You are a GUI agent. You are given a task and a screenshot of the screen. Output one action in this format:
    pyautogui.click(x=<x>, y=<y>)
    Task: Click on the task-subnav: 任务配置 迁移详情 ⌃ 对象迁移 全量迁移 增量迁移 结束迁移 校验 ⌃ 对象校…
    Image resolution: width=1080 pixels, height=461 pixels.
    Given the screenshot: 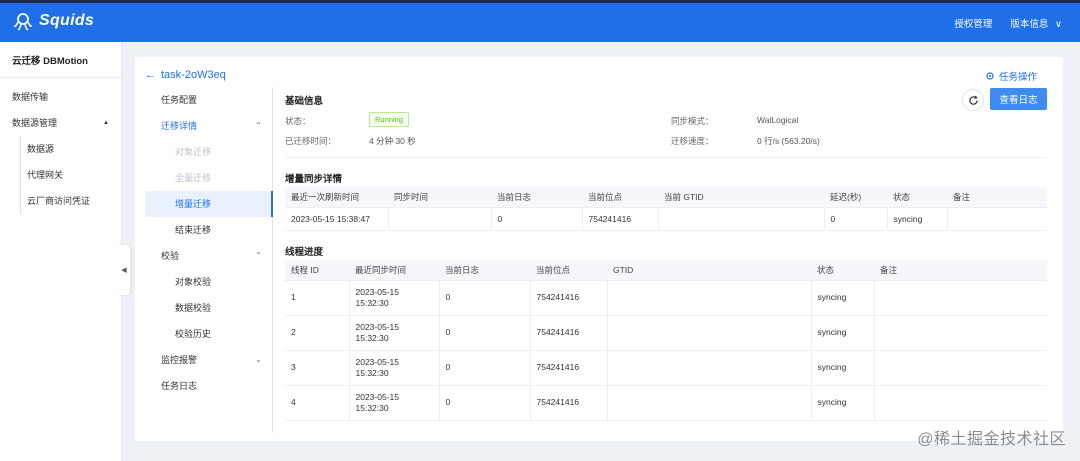 What is the action you would take?
    pyautogui.click(x=209, y=260)
    